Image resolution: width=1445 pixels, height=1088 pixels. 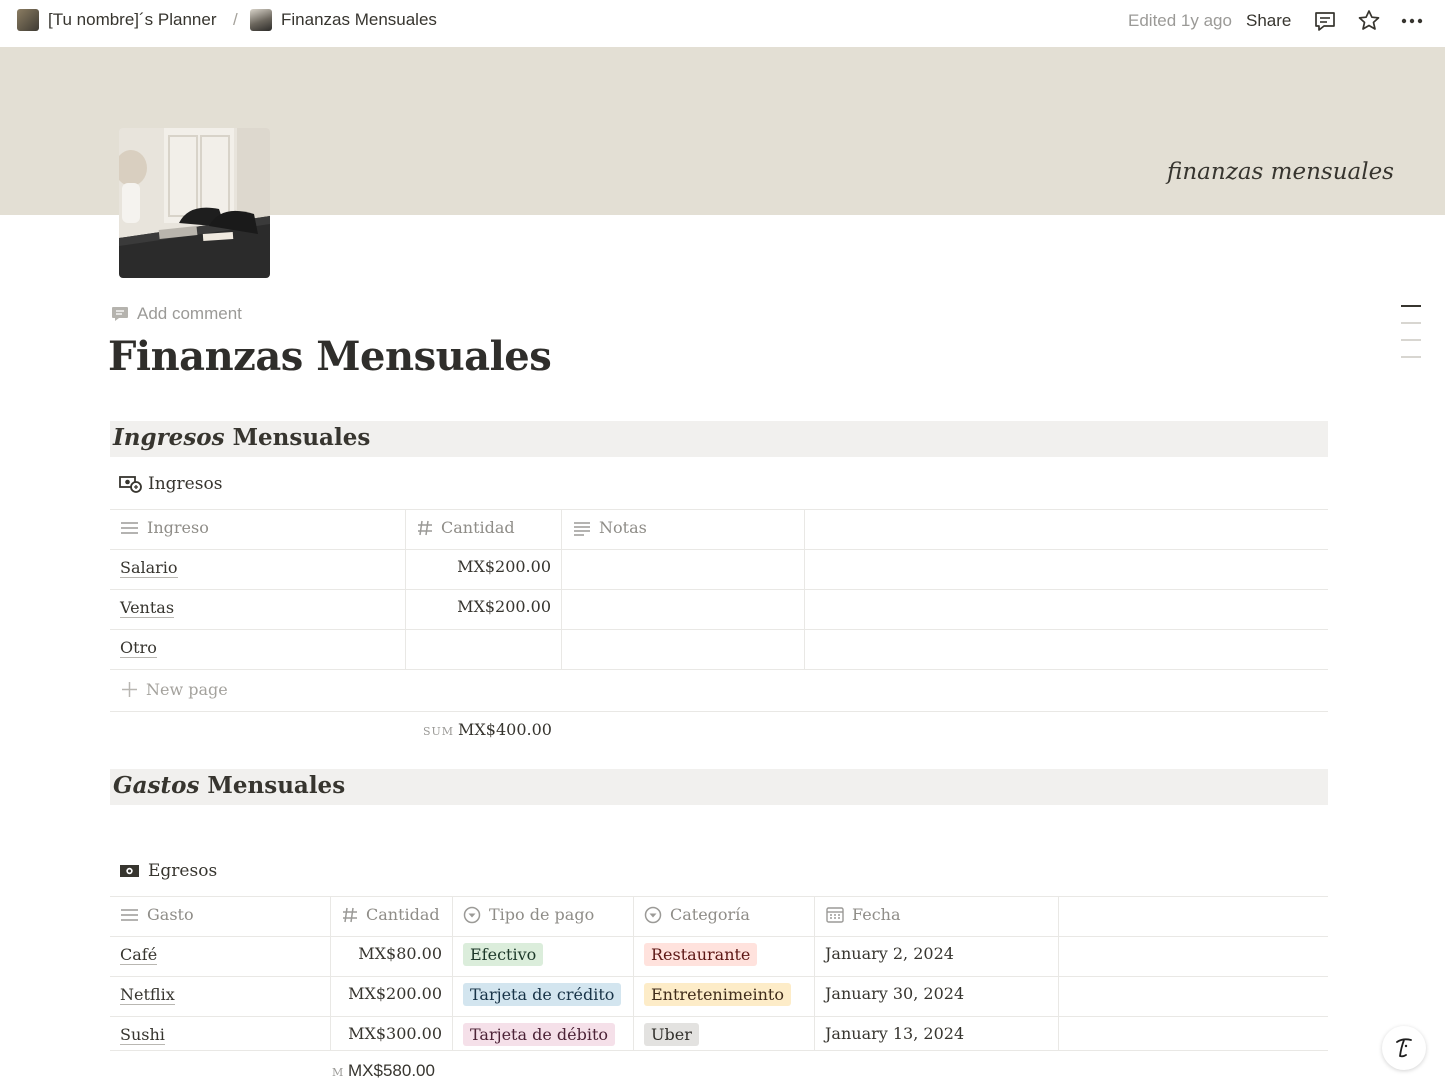 What do you see at coordinates (178, 527) in the screenshot?
I see `header-label: Ingreso` at bounding box center [178, 527].